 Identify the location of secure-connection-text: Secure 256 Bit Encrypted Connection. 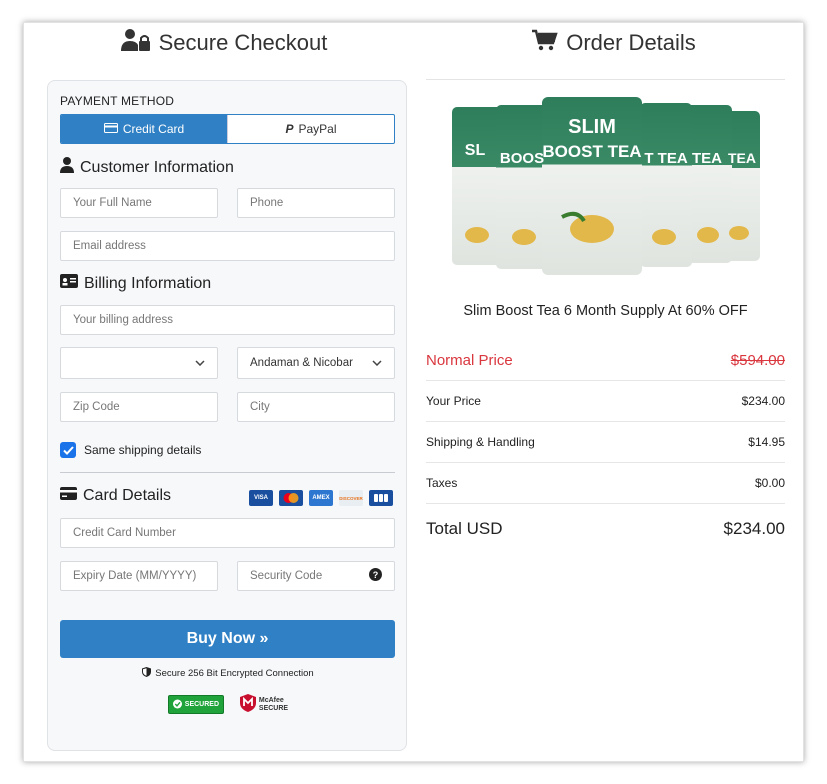
(234, 673).